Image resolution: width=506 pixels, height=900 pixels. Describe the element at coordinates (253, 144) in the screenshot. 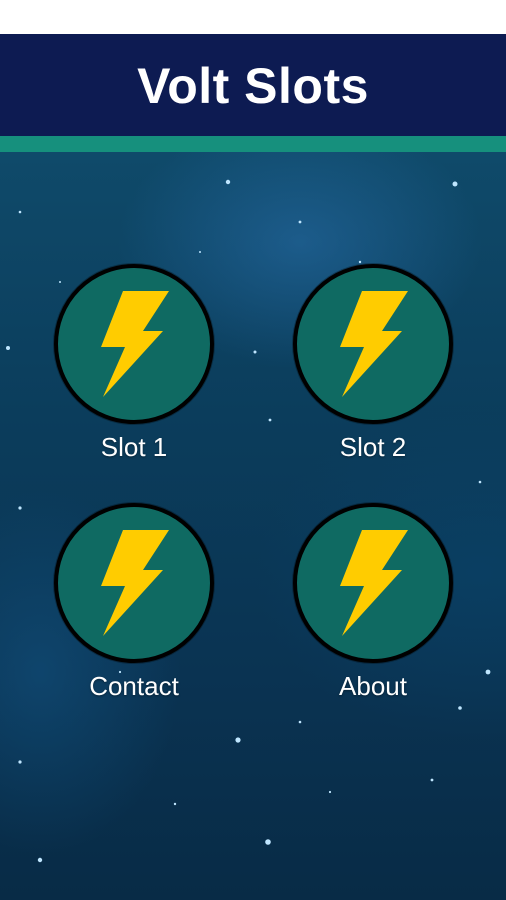

I see `header-stripe` at that location.